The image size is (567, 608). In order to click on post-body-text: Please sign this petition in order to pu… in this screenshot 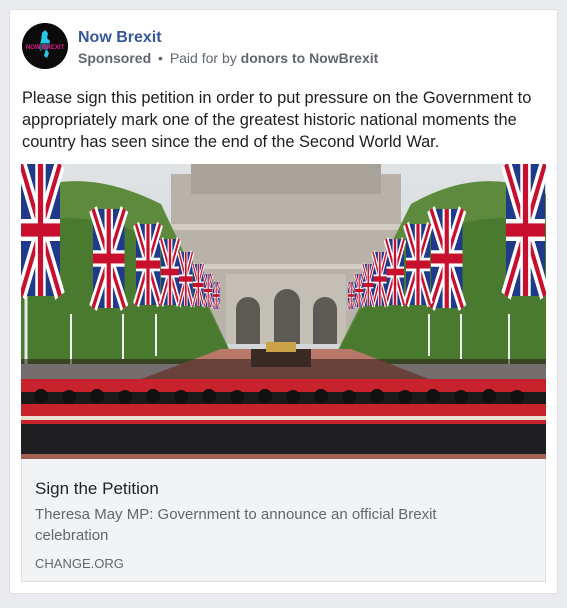, I will do `click(277, 120)`.